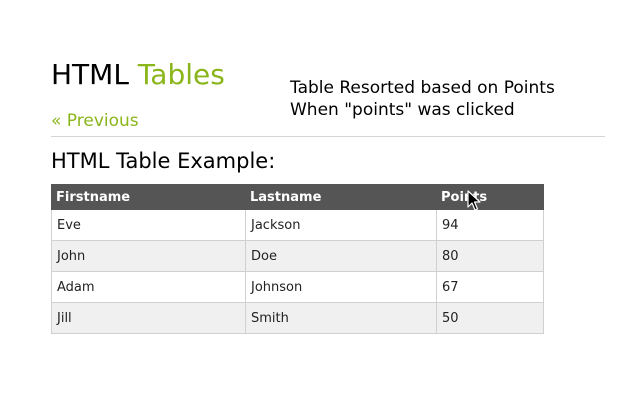  What do you see at coordinates (148, 287) in the screenshot?
I see `table-cell: Adam` at bounding box center [148, 287].